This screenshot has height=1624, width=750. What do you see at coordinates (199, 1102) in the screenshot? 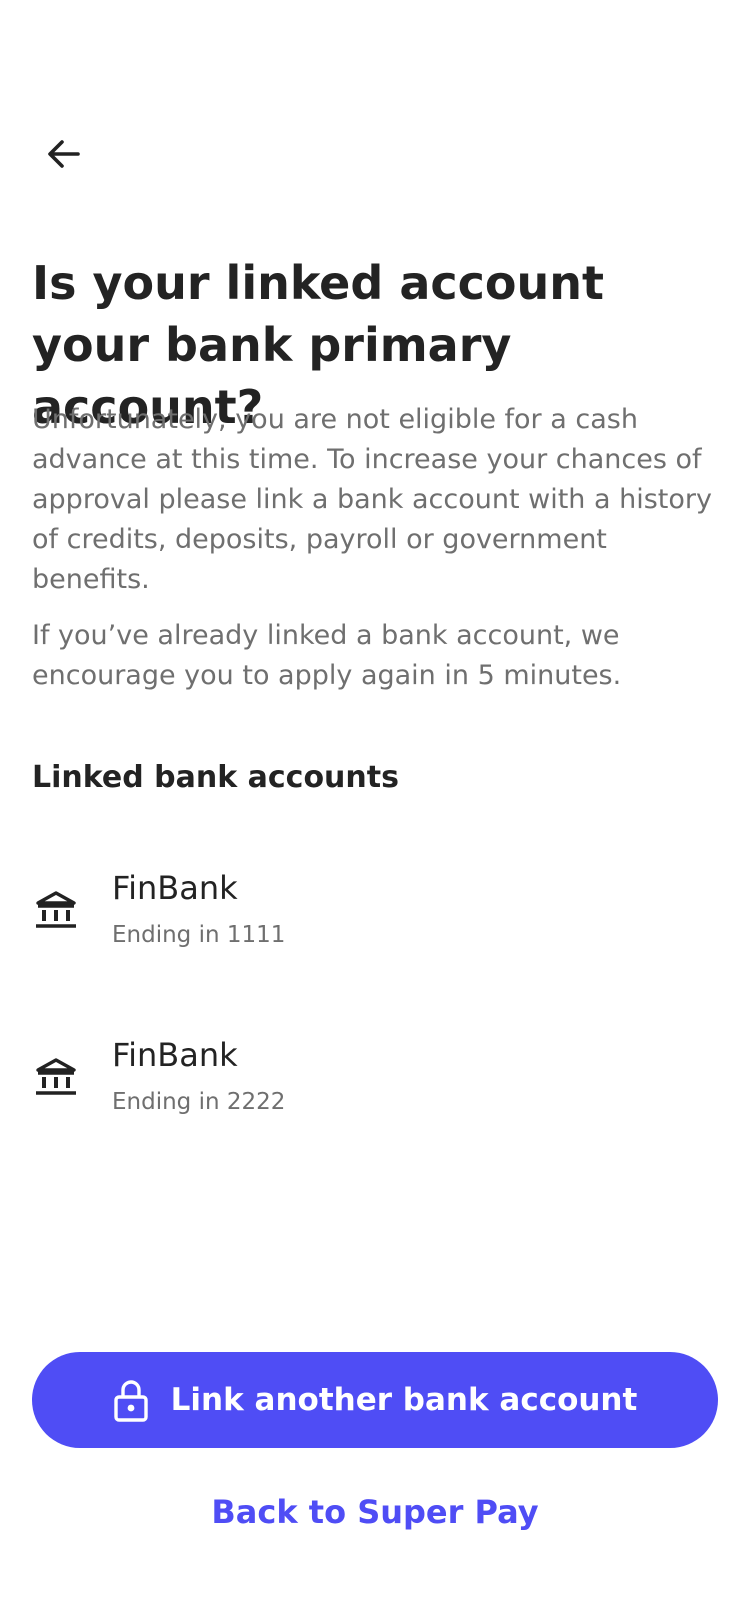
I see `account-ending-digits: Ending in 2222` at bounding box center [199, 1102].